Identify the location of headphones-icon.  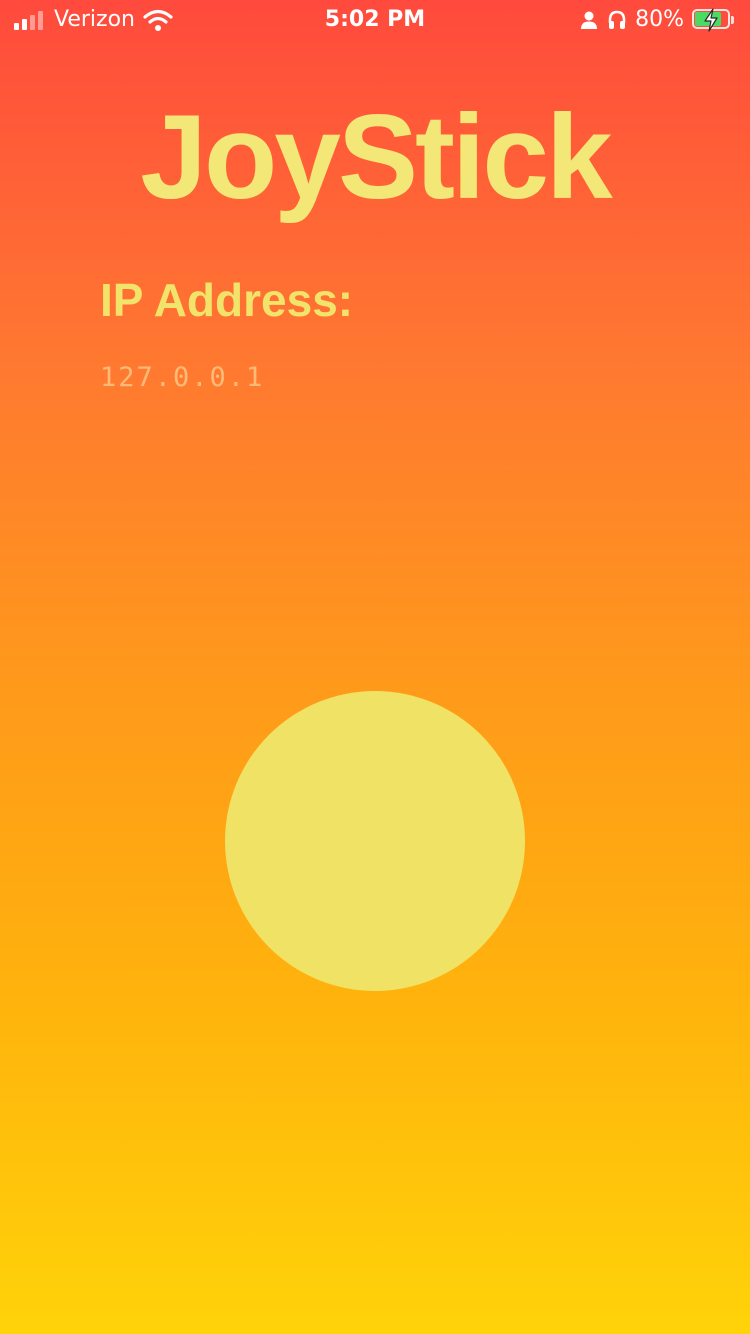
(617, 19).